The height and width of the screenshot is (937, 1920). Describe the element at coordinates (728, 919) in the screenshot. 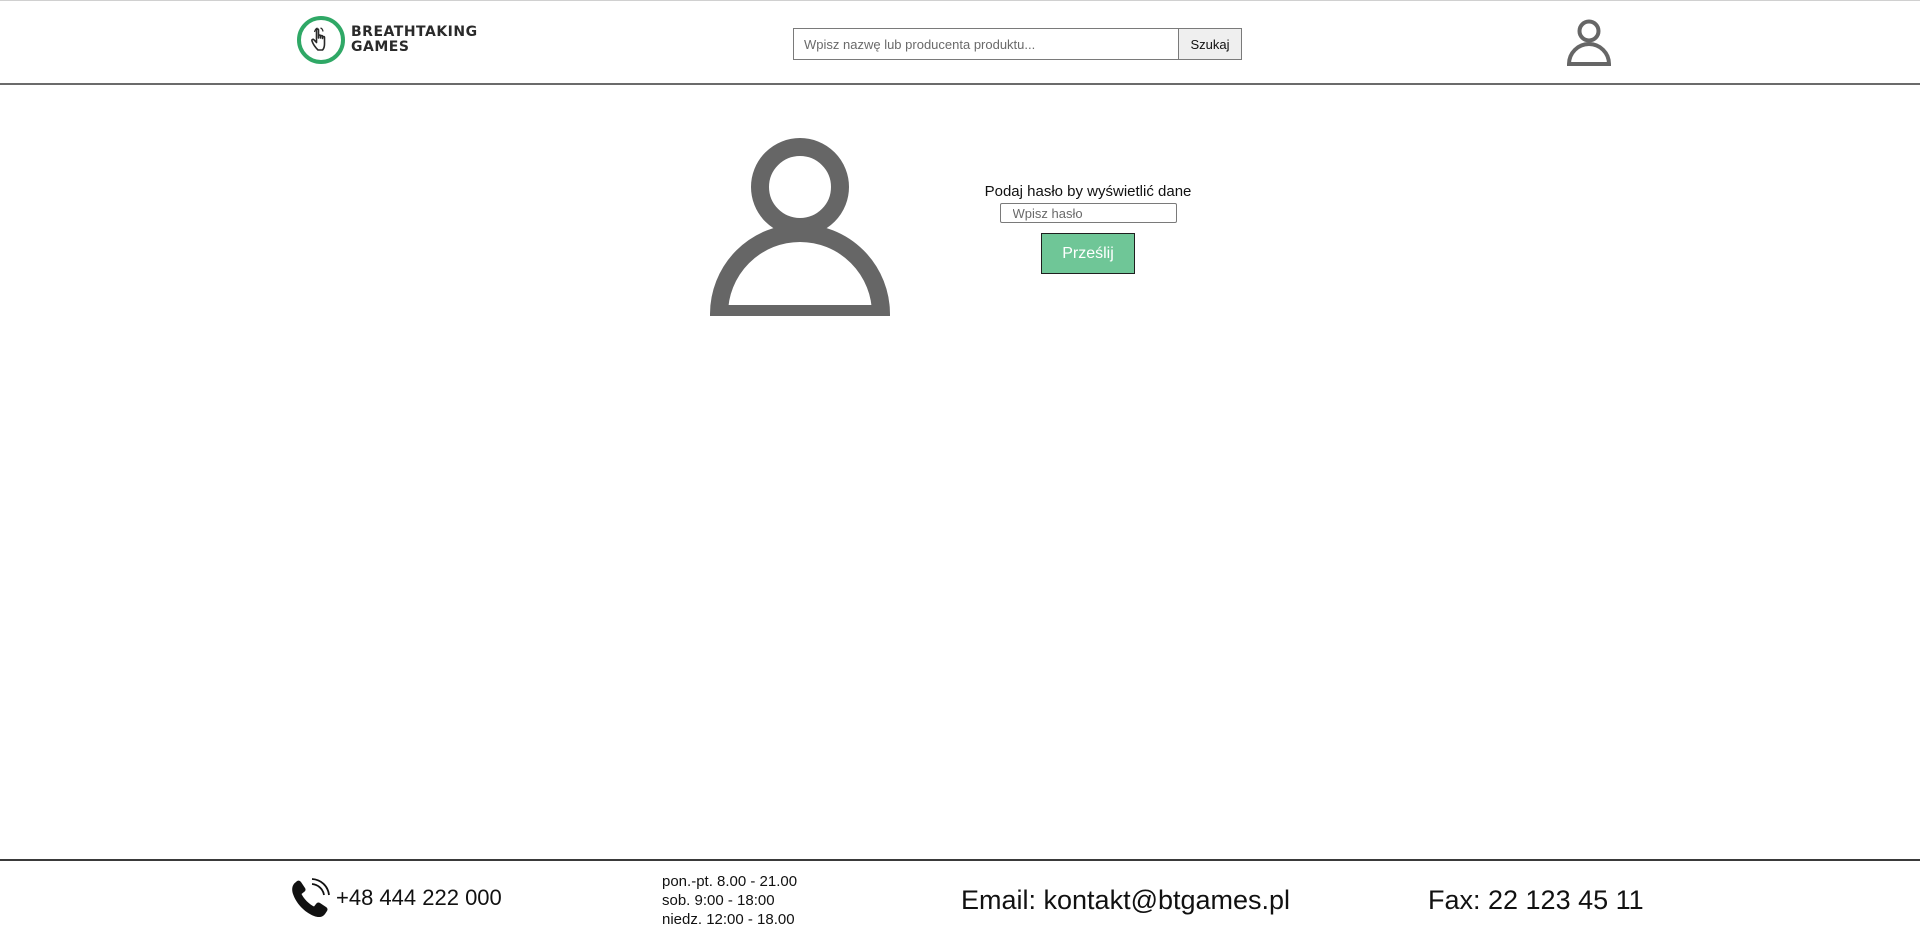

I see `hours-sunday: niedz. 12:00 - 18.00` at that location.